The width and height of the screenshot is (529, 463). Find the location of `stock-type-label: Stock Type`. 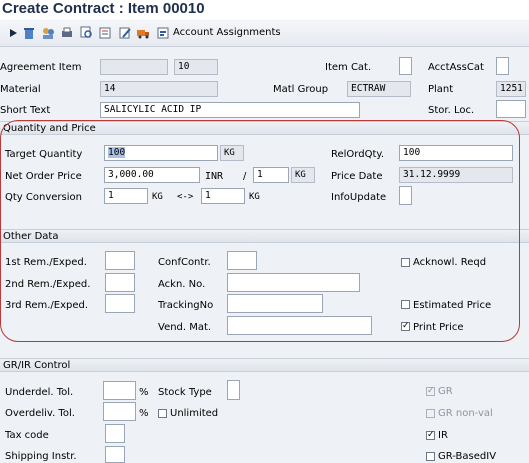

stock-type-label: Stock Type is located at coordinates (185, 392).